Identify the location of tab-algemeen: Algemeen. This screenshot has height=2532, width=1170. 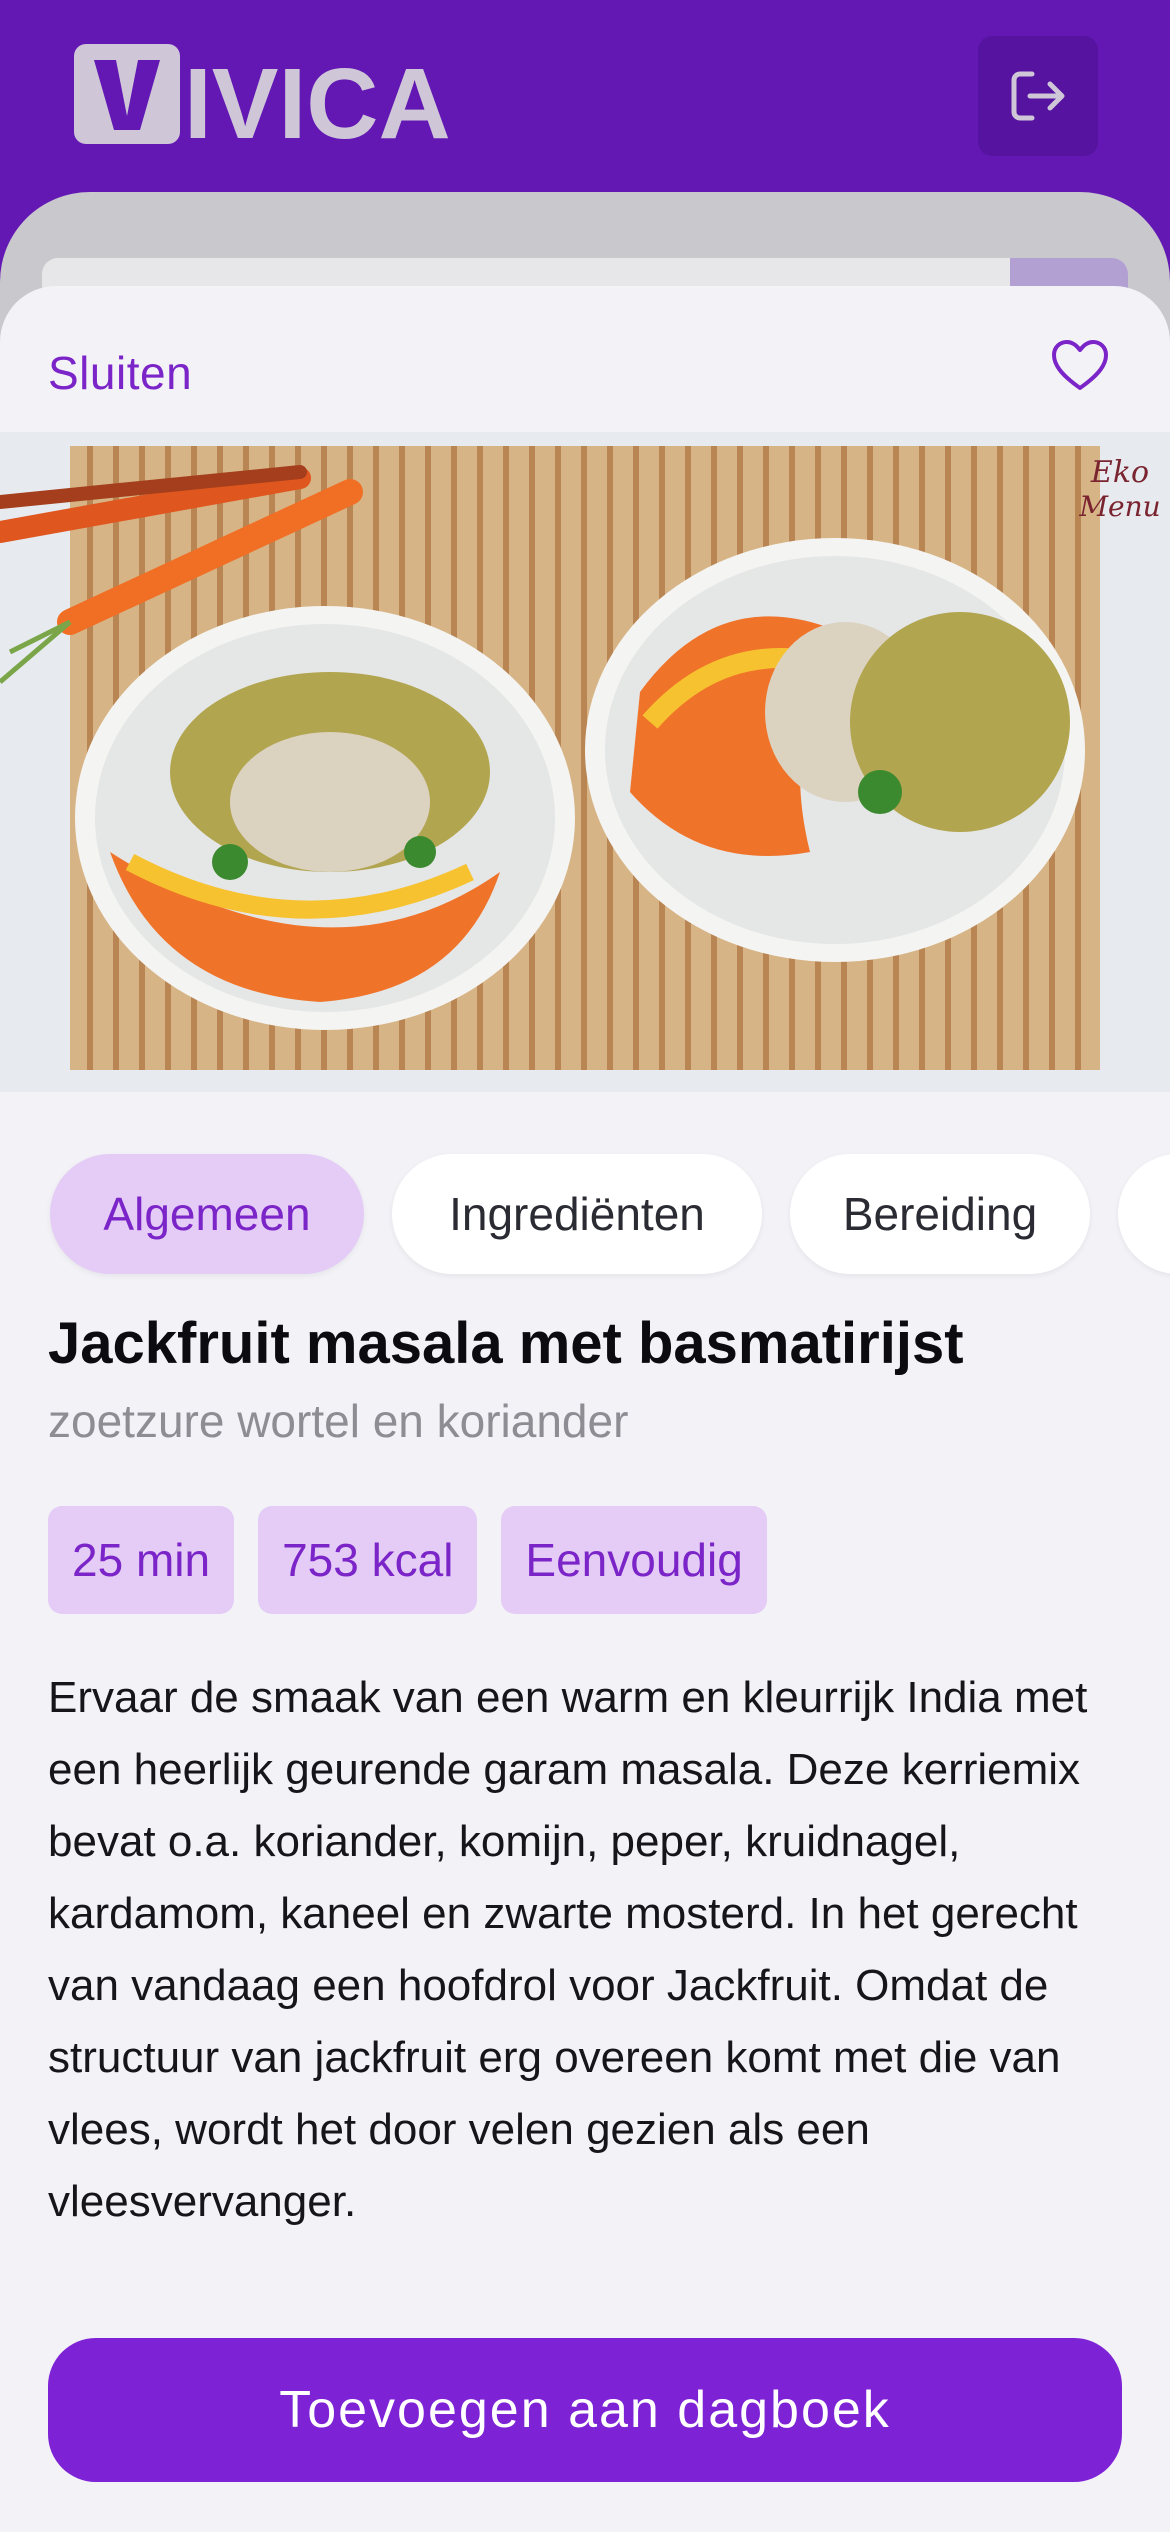
(207, 1214).